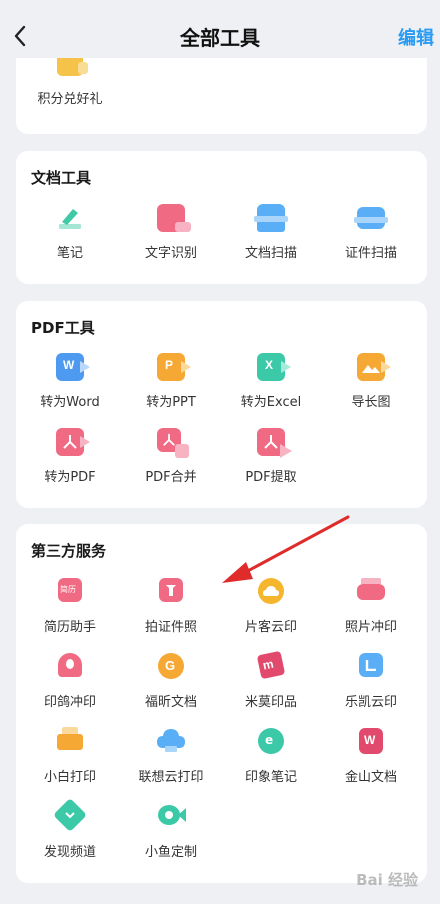 Image resolution: width=440 pixels, height=904 pixels. What do you see at coordinates (70, 477) in the screenshot?
I see `tool-label: 转为PDF` at bounding box center [70, 477].